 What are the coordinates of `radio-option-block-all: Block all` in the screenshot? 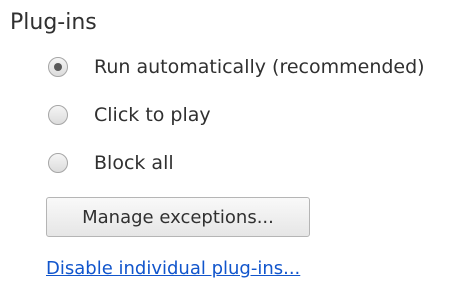 It's located at (111, 163).